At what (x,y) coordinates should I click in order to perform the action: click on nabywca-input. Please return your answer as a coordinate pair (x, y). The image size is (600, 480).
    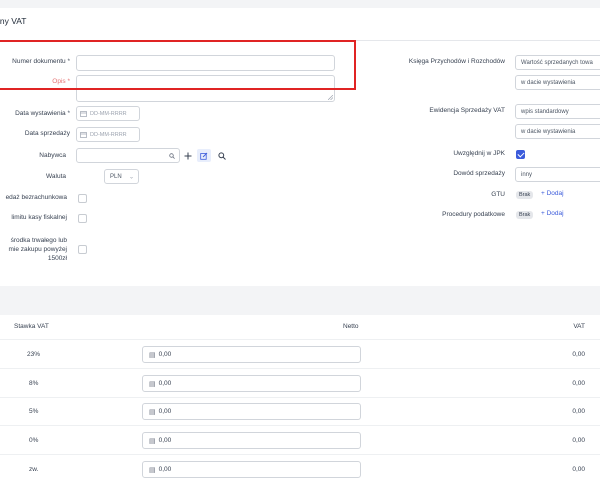
    Looking at the image, I should click on (128, 155).